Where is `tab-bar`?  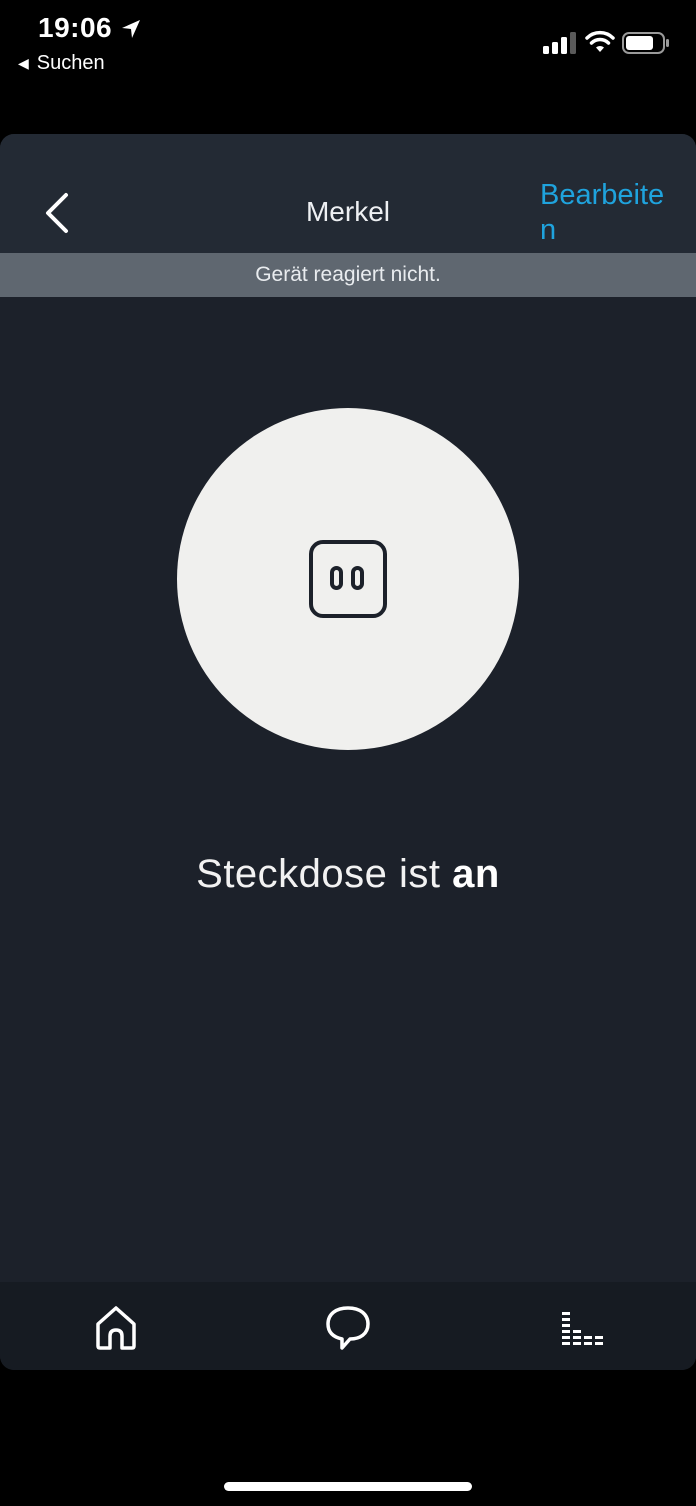 tab-bar is located at coordinates (348, 1326).